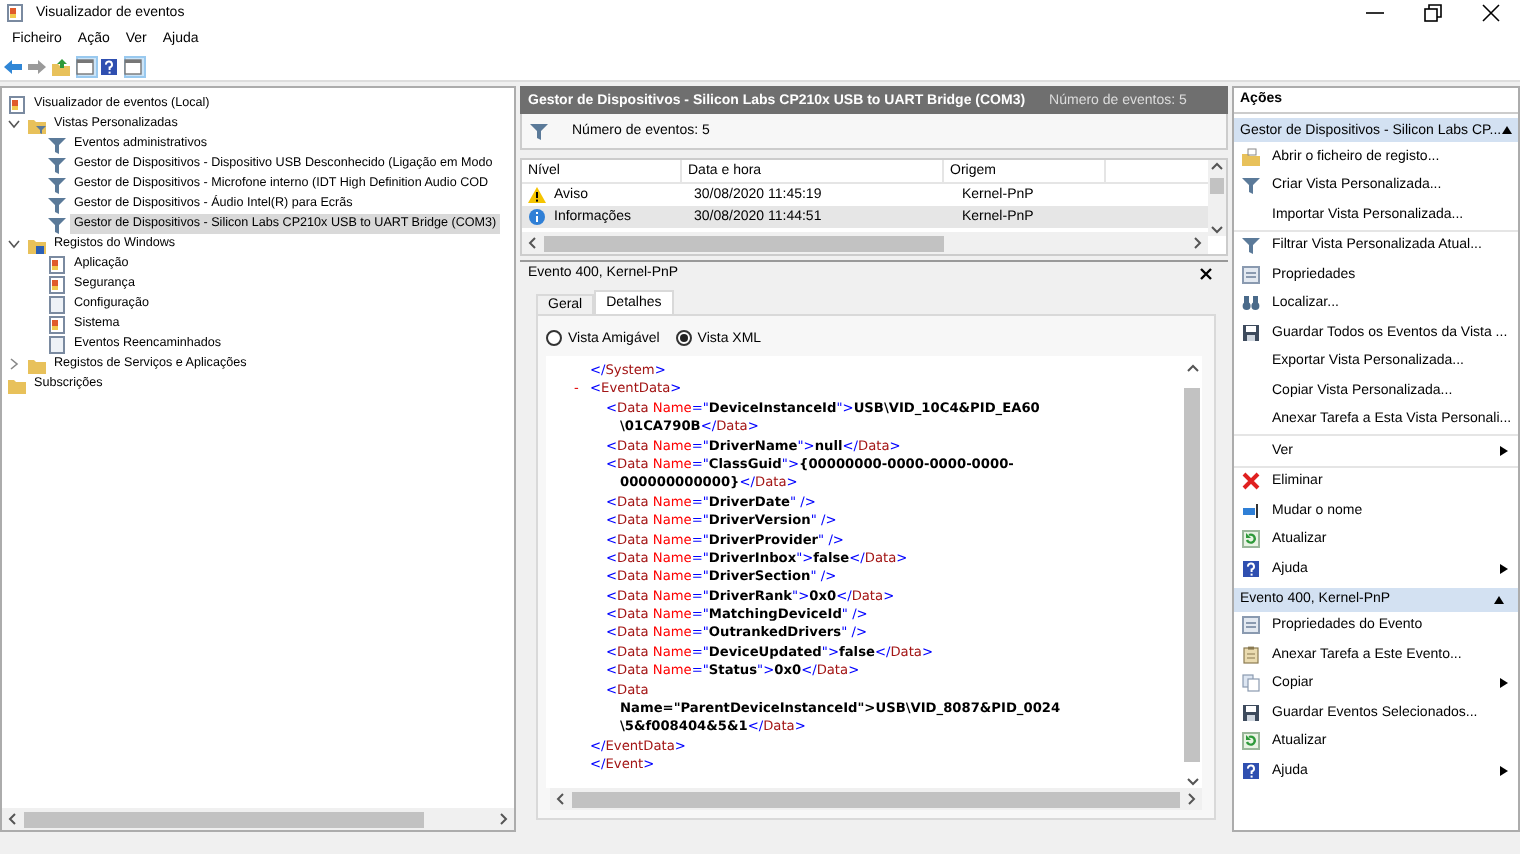  I want to click on forward-arrow-icon, so click(37, 66).